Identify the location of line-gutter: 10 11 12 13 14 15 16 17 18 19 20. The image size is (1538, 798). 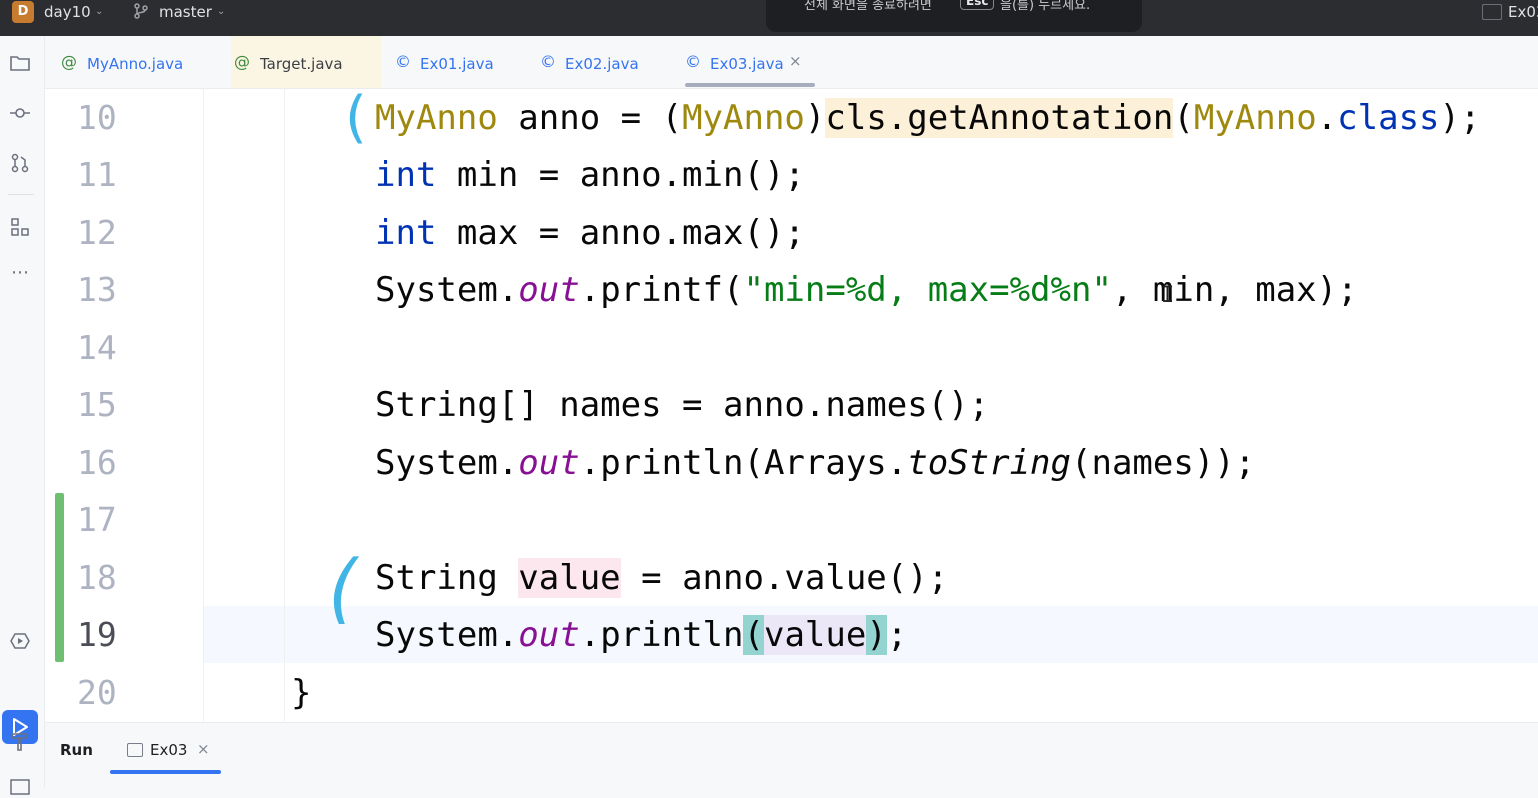
(124, 405).